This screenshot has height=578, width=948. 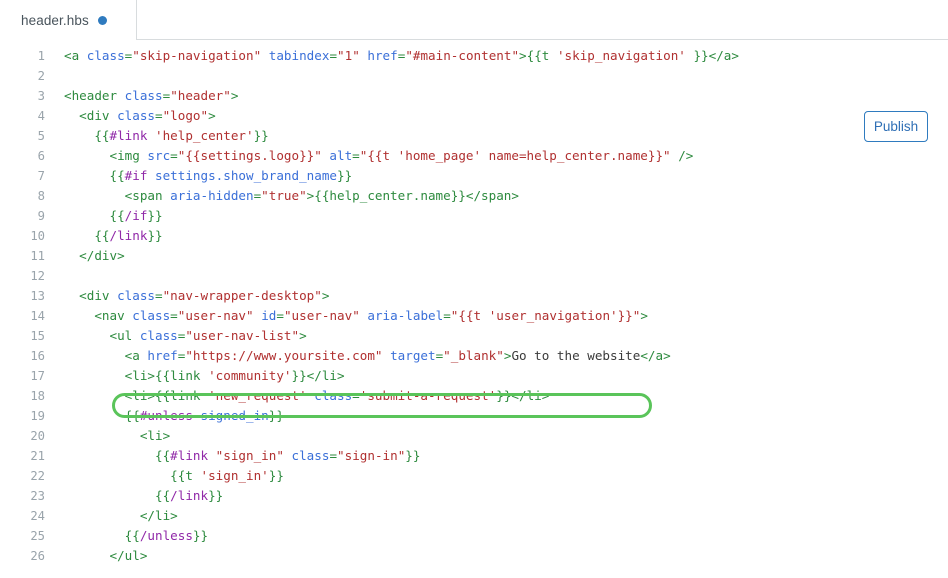 I want to click on code-token: link, so click(x=189, y=395).